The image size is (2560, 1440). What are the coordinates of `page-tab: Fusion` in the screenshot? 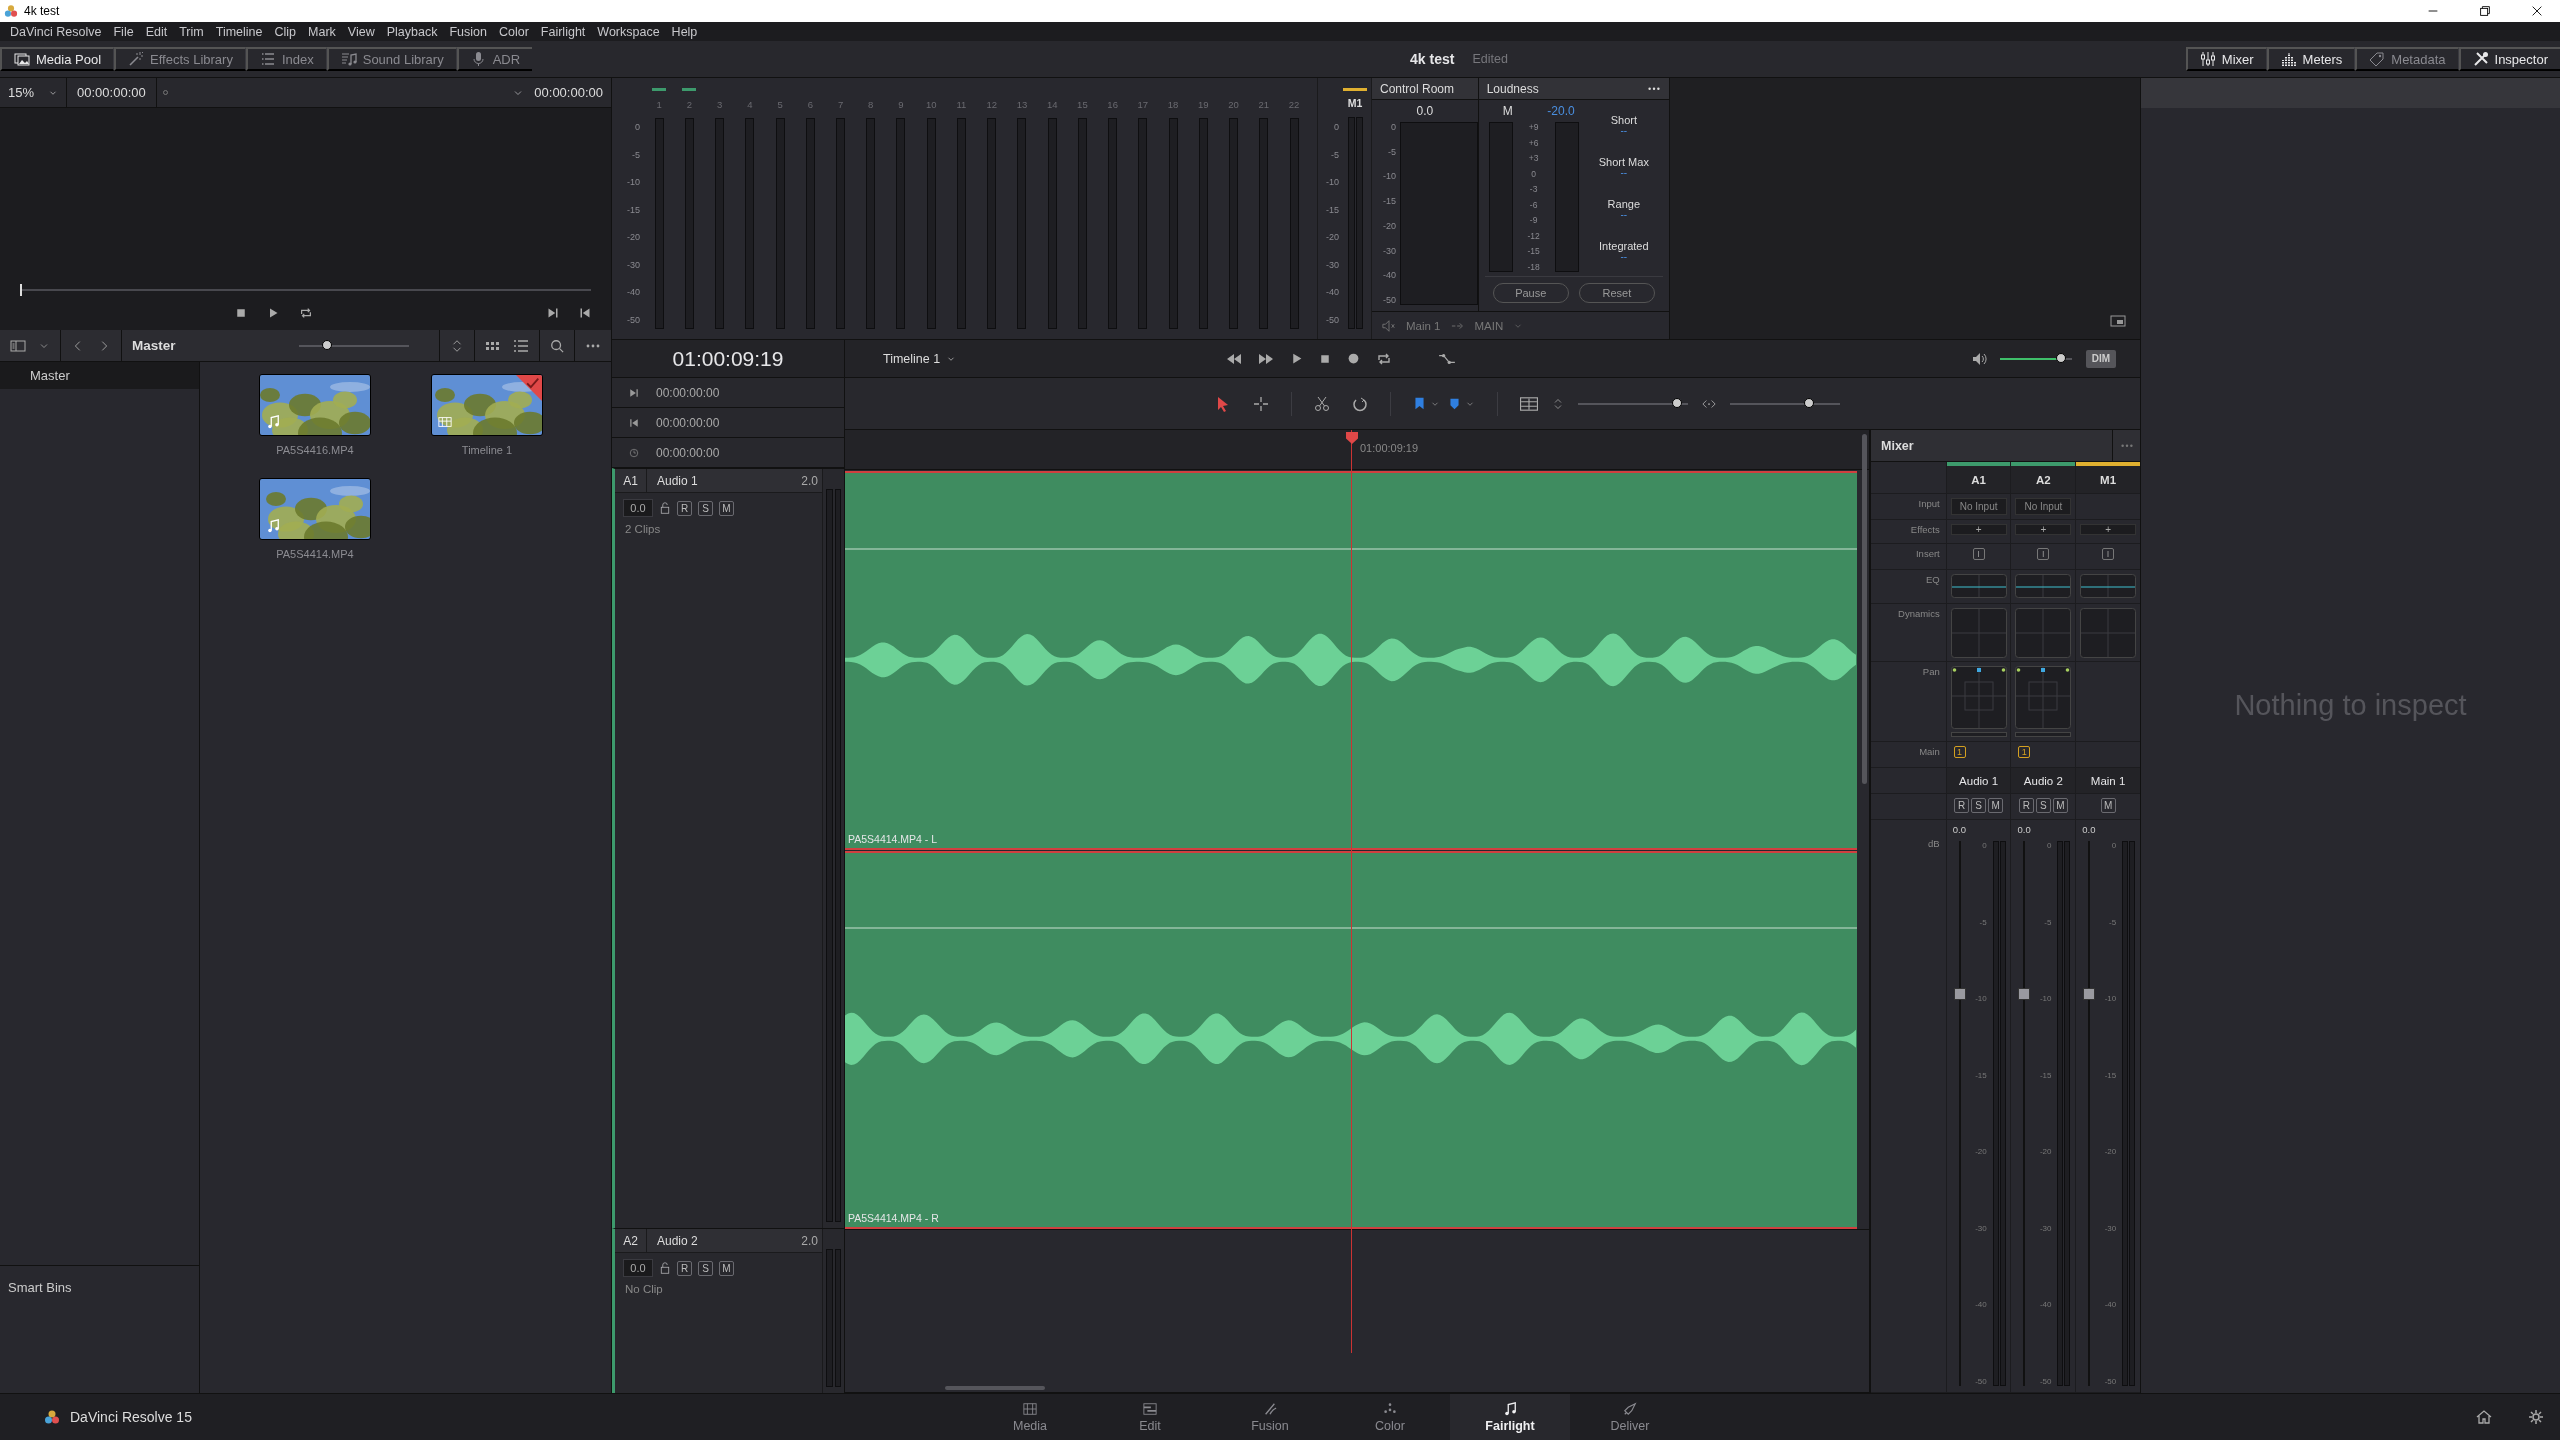 It's located at (1270, 1417).